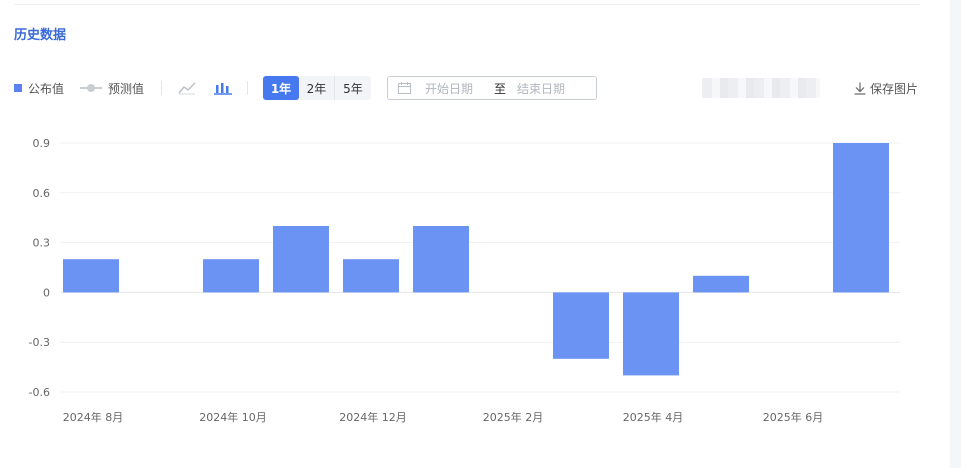  I want to click on range-2y-button: 2年, so click(317, 88).